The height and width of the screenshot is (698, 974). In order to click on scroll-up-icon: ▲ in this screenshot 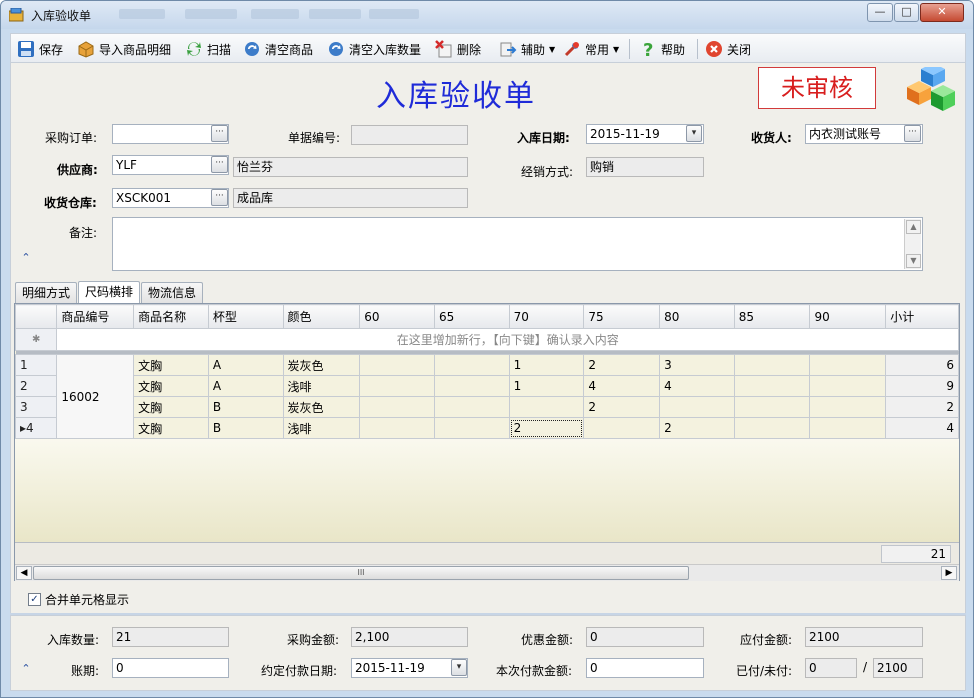, I will do `click(913, 227)`.